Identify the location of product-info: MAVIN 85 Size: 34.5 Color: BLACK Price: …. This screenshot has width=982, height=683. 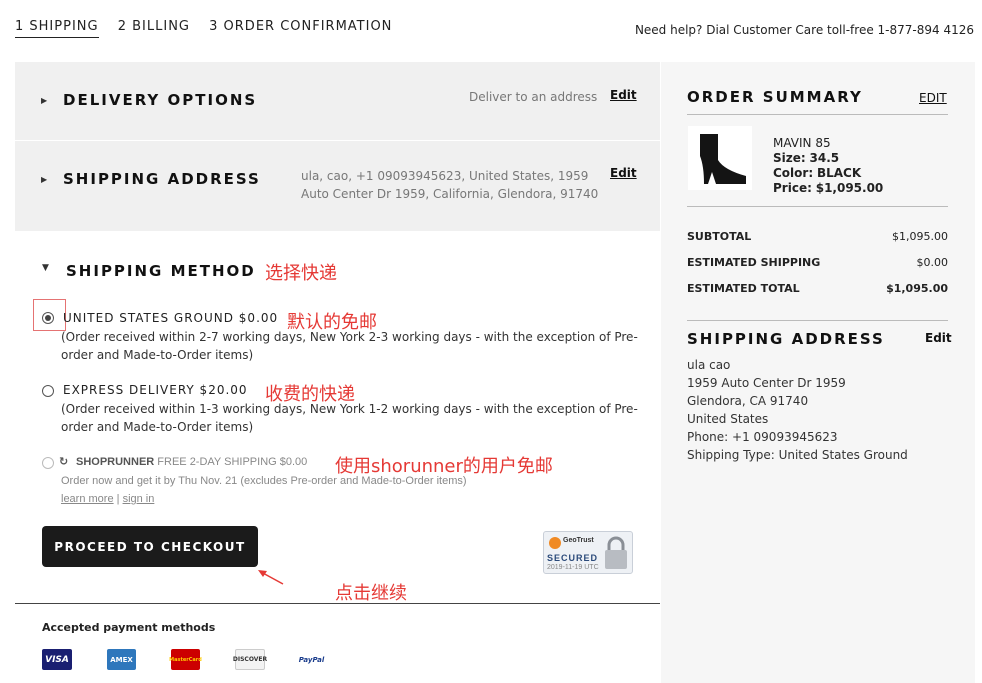
(828, 166).